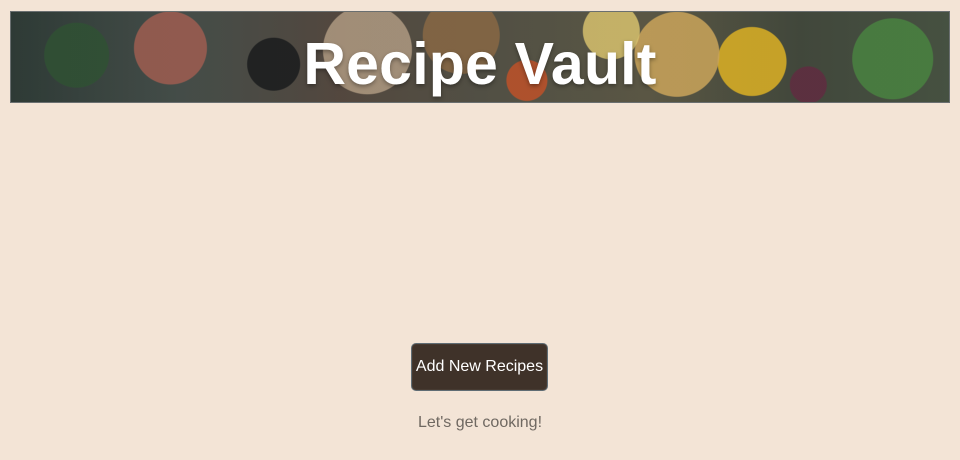 Image resolution: width=960 pixels, height=460 pixels. I want to click on page-title: Recipe Vault, so click(480, 64).